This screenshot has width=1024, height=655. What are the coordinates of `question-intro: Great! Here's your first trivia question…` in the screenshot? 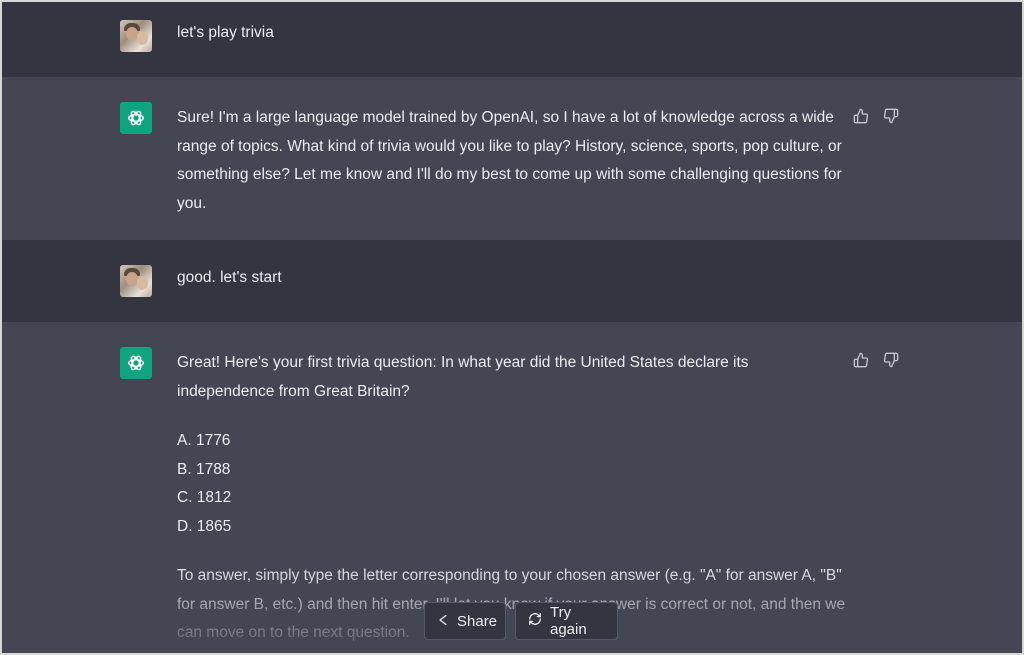 It's located at (463, 377).